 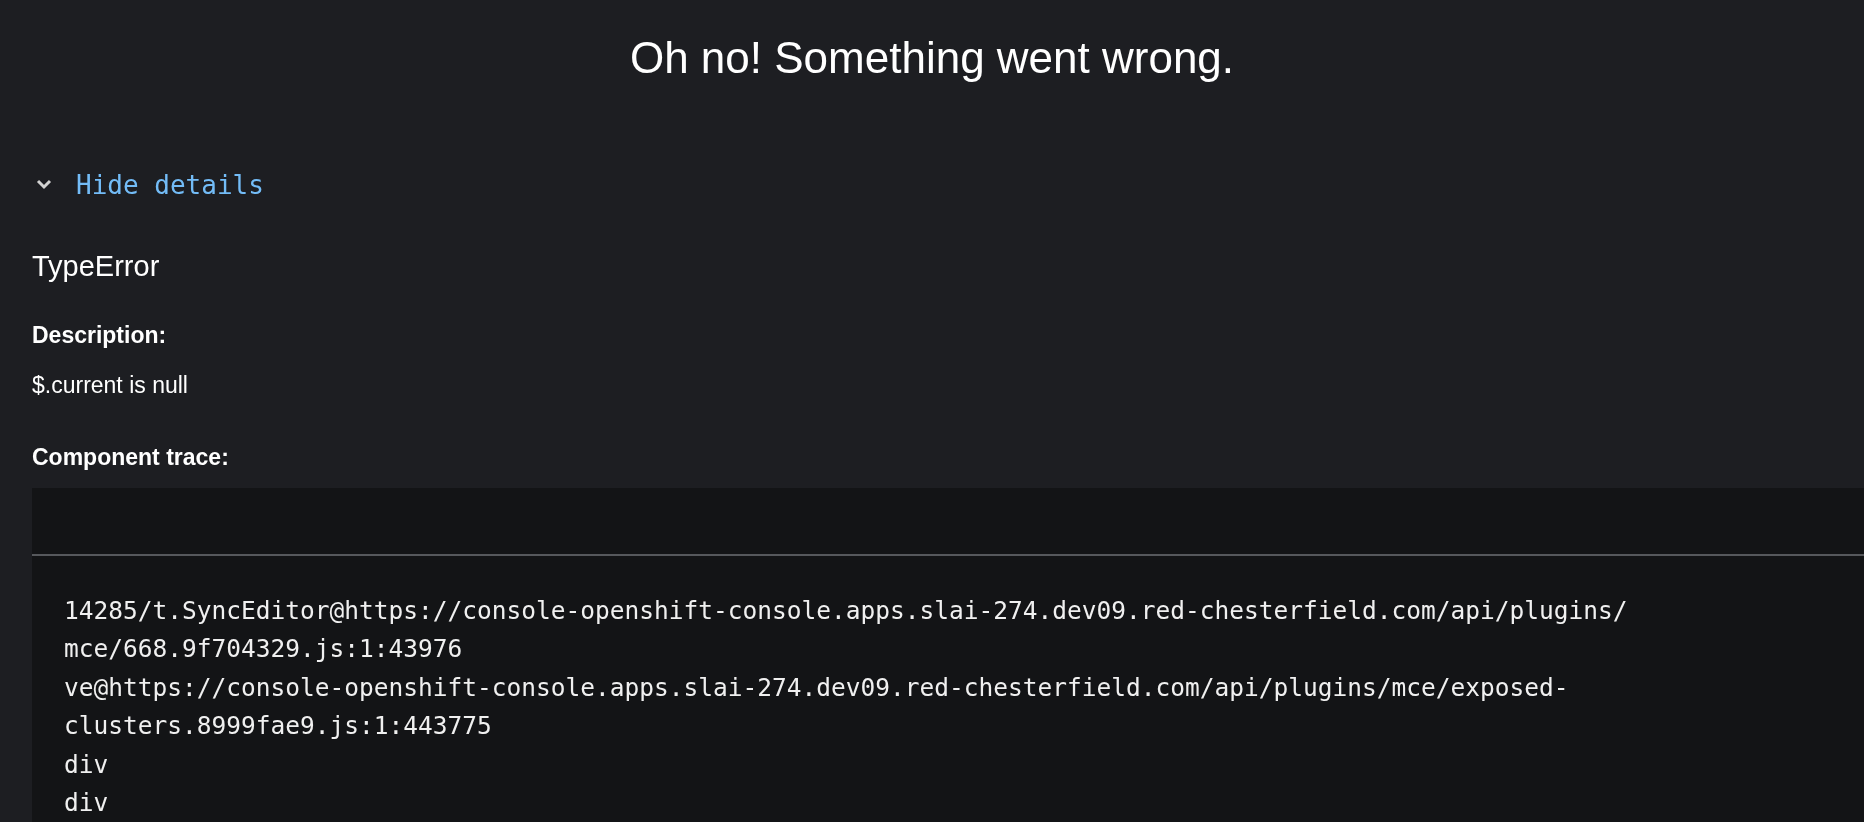 What do you see at coordinates (816, 687) in the screenshot?
I see `trace-line: ve@https://console-openshift-console.apps.slai-274.dev09.red-chesterfield.com/api/plugins/mce/exposed-` at bounding box center [816, 687].